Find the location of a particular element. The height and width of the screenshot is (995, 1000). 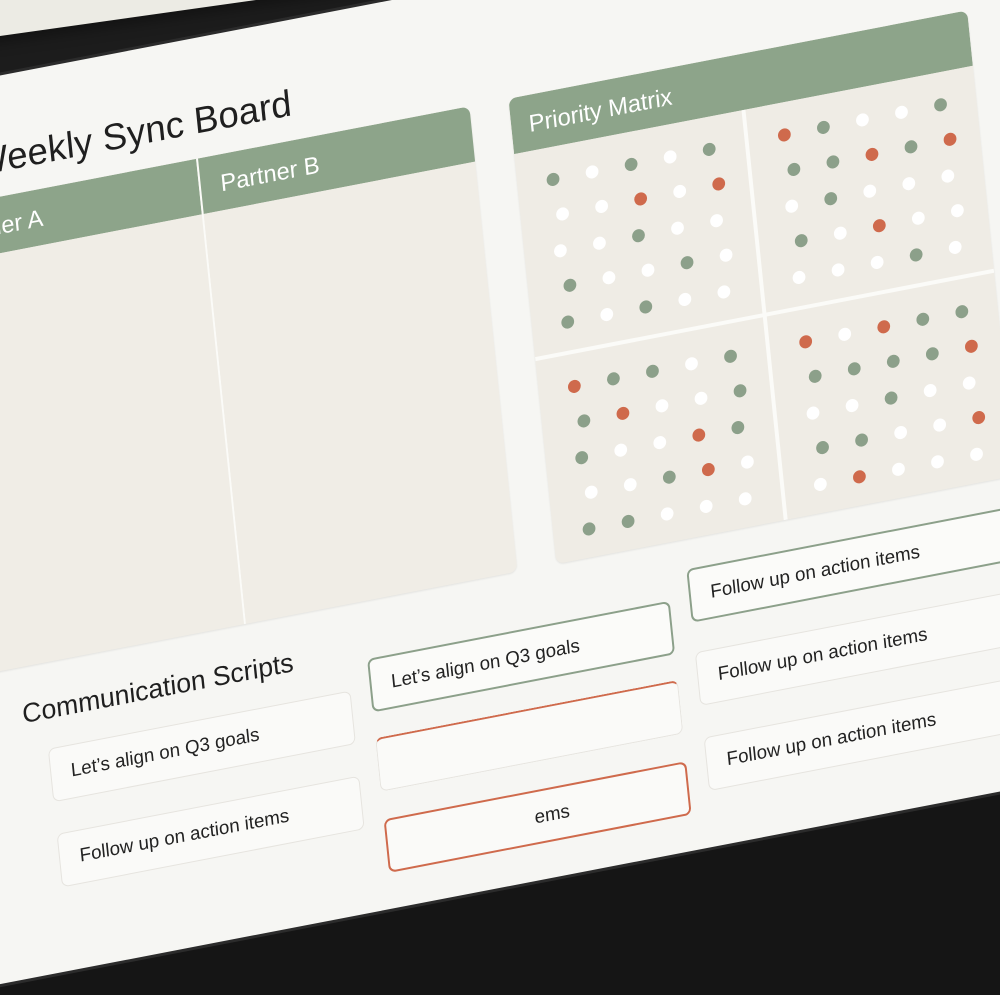

partner-b-dropzone is located at coordinates (360, 392).